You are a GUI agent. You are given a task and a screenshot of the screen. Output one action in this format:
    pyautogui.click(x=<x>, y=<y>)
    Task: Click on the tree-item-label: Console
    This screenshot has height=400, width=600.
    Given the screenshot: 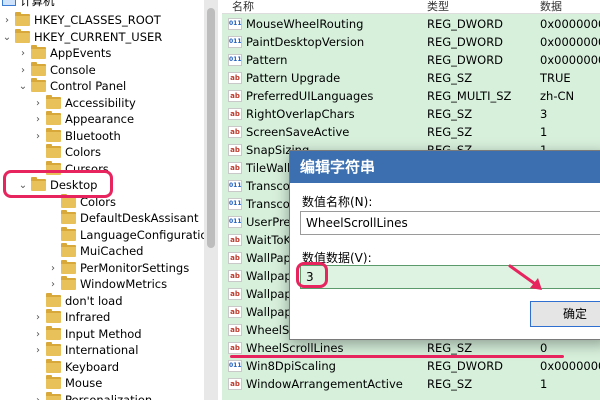 What is the action you would take?
    pyautogui.click(x=73, y=69)
    